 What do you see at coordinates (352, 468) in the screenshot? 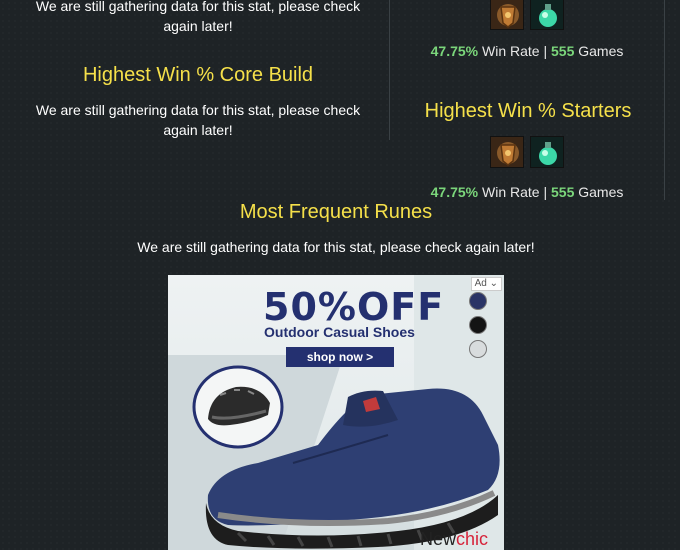
I see `shoe-product-image` at bounding box center [352, 468].